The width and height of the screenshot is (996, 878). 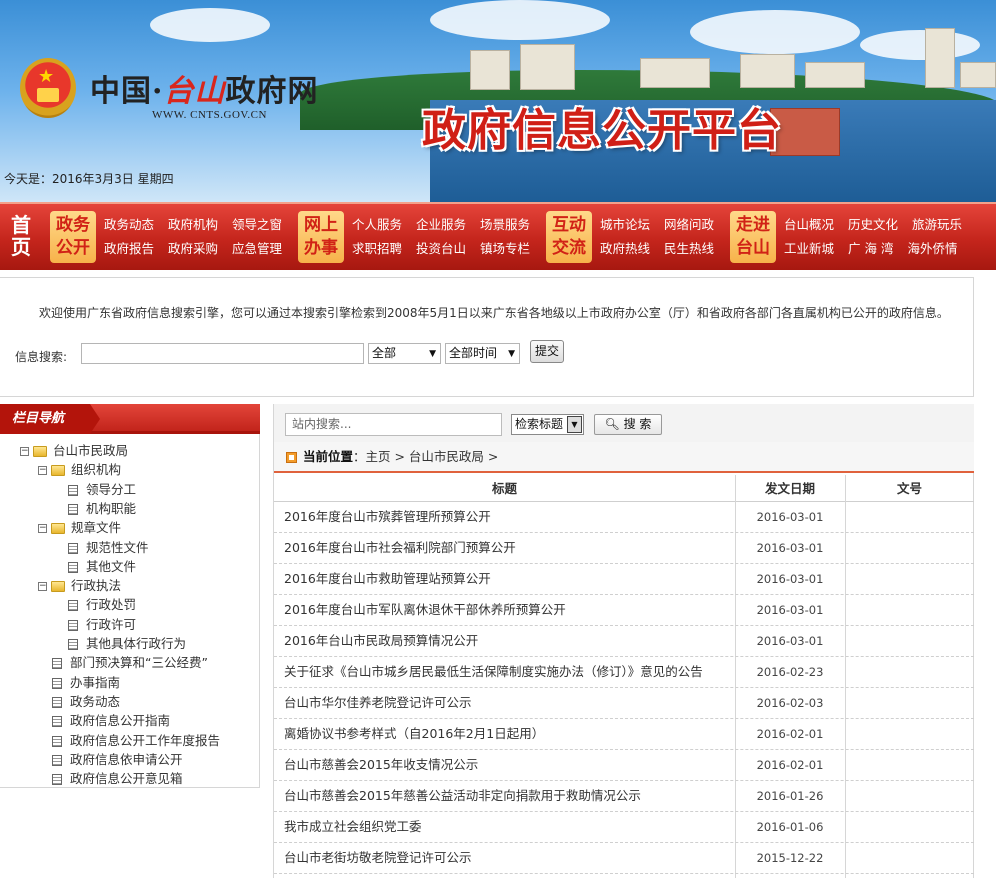 What do you see at coordinates (127, 643) in the screenshot?
I see `tree-leaf: 其他具体行政行为` at bounding box center [127, 643].